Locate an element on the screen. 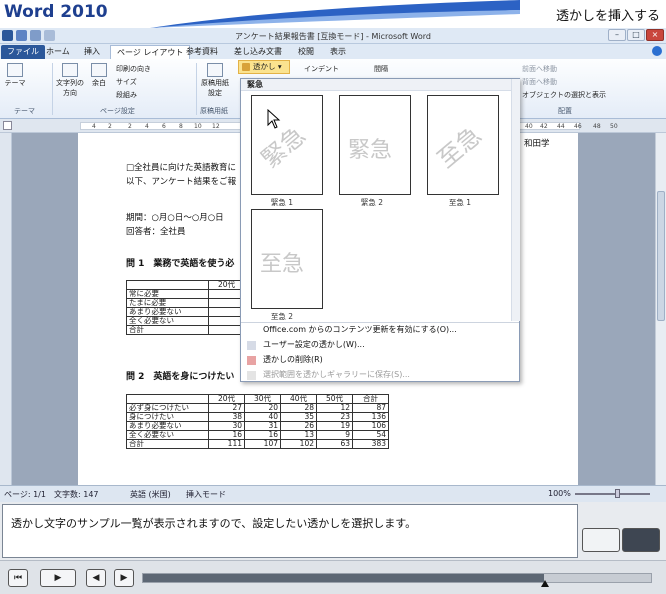 This screenshot has width=666, height=594. tab-home: ホーム is located at coordinates (58, 52).